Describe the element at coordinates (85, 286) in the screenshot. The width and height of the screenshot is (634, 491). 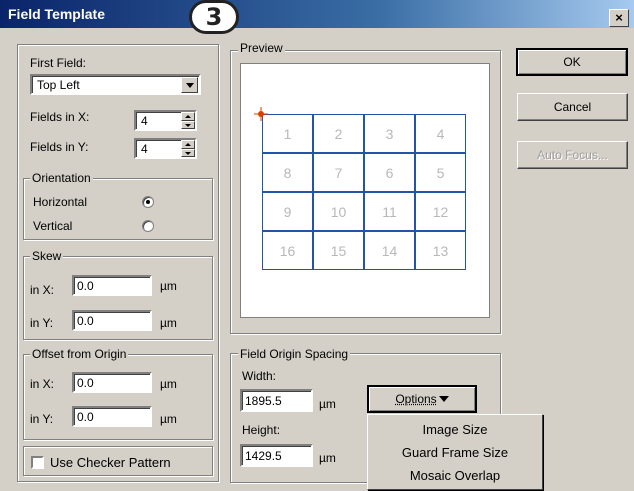
I see `skew-x-value: 0.0` at that location.